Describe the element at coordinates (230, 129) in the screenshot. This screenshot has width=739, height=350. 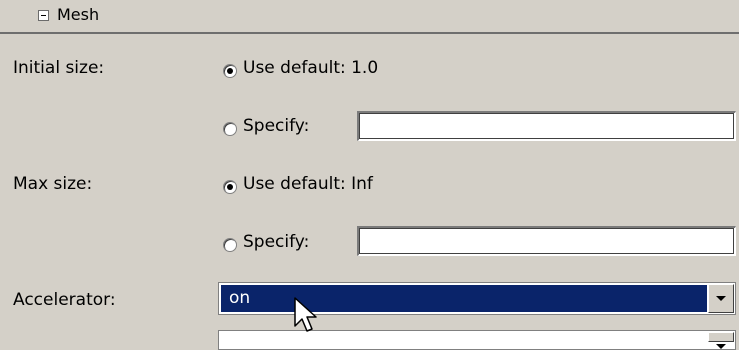
I see `initial-size-specify-radio` at that location.